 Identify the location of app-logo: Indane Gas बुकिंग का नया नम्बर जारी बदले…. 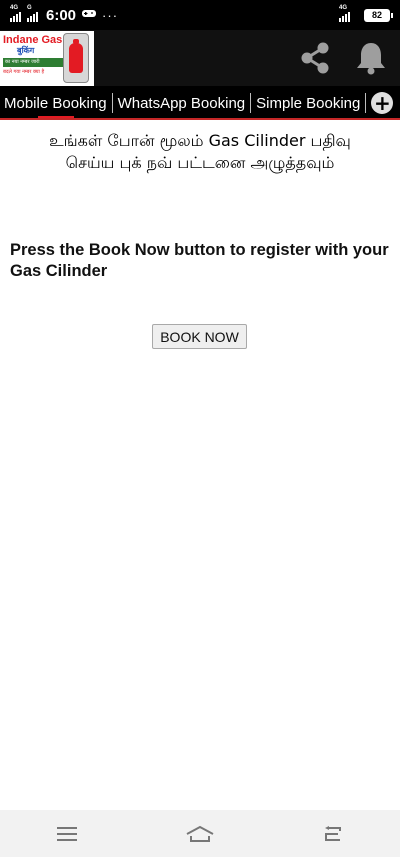
(47, 58).